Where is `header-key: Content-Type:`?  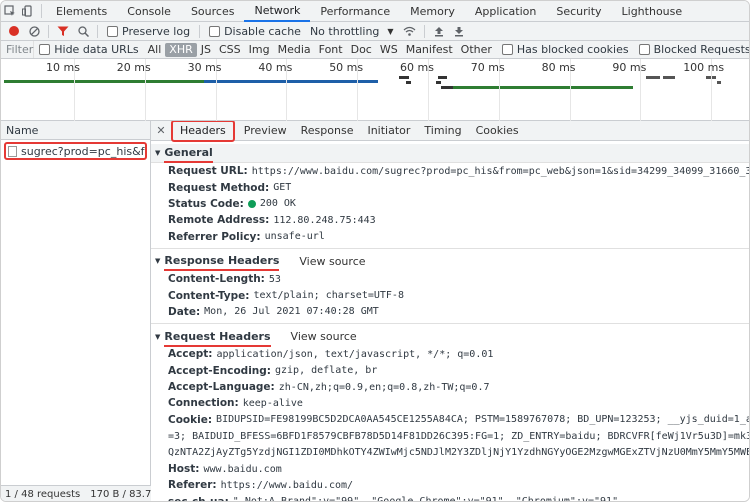 header-key: Content-Type: is located at coordinates (209, 295).